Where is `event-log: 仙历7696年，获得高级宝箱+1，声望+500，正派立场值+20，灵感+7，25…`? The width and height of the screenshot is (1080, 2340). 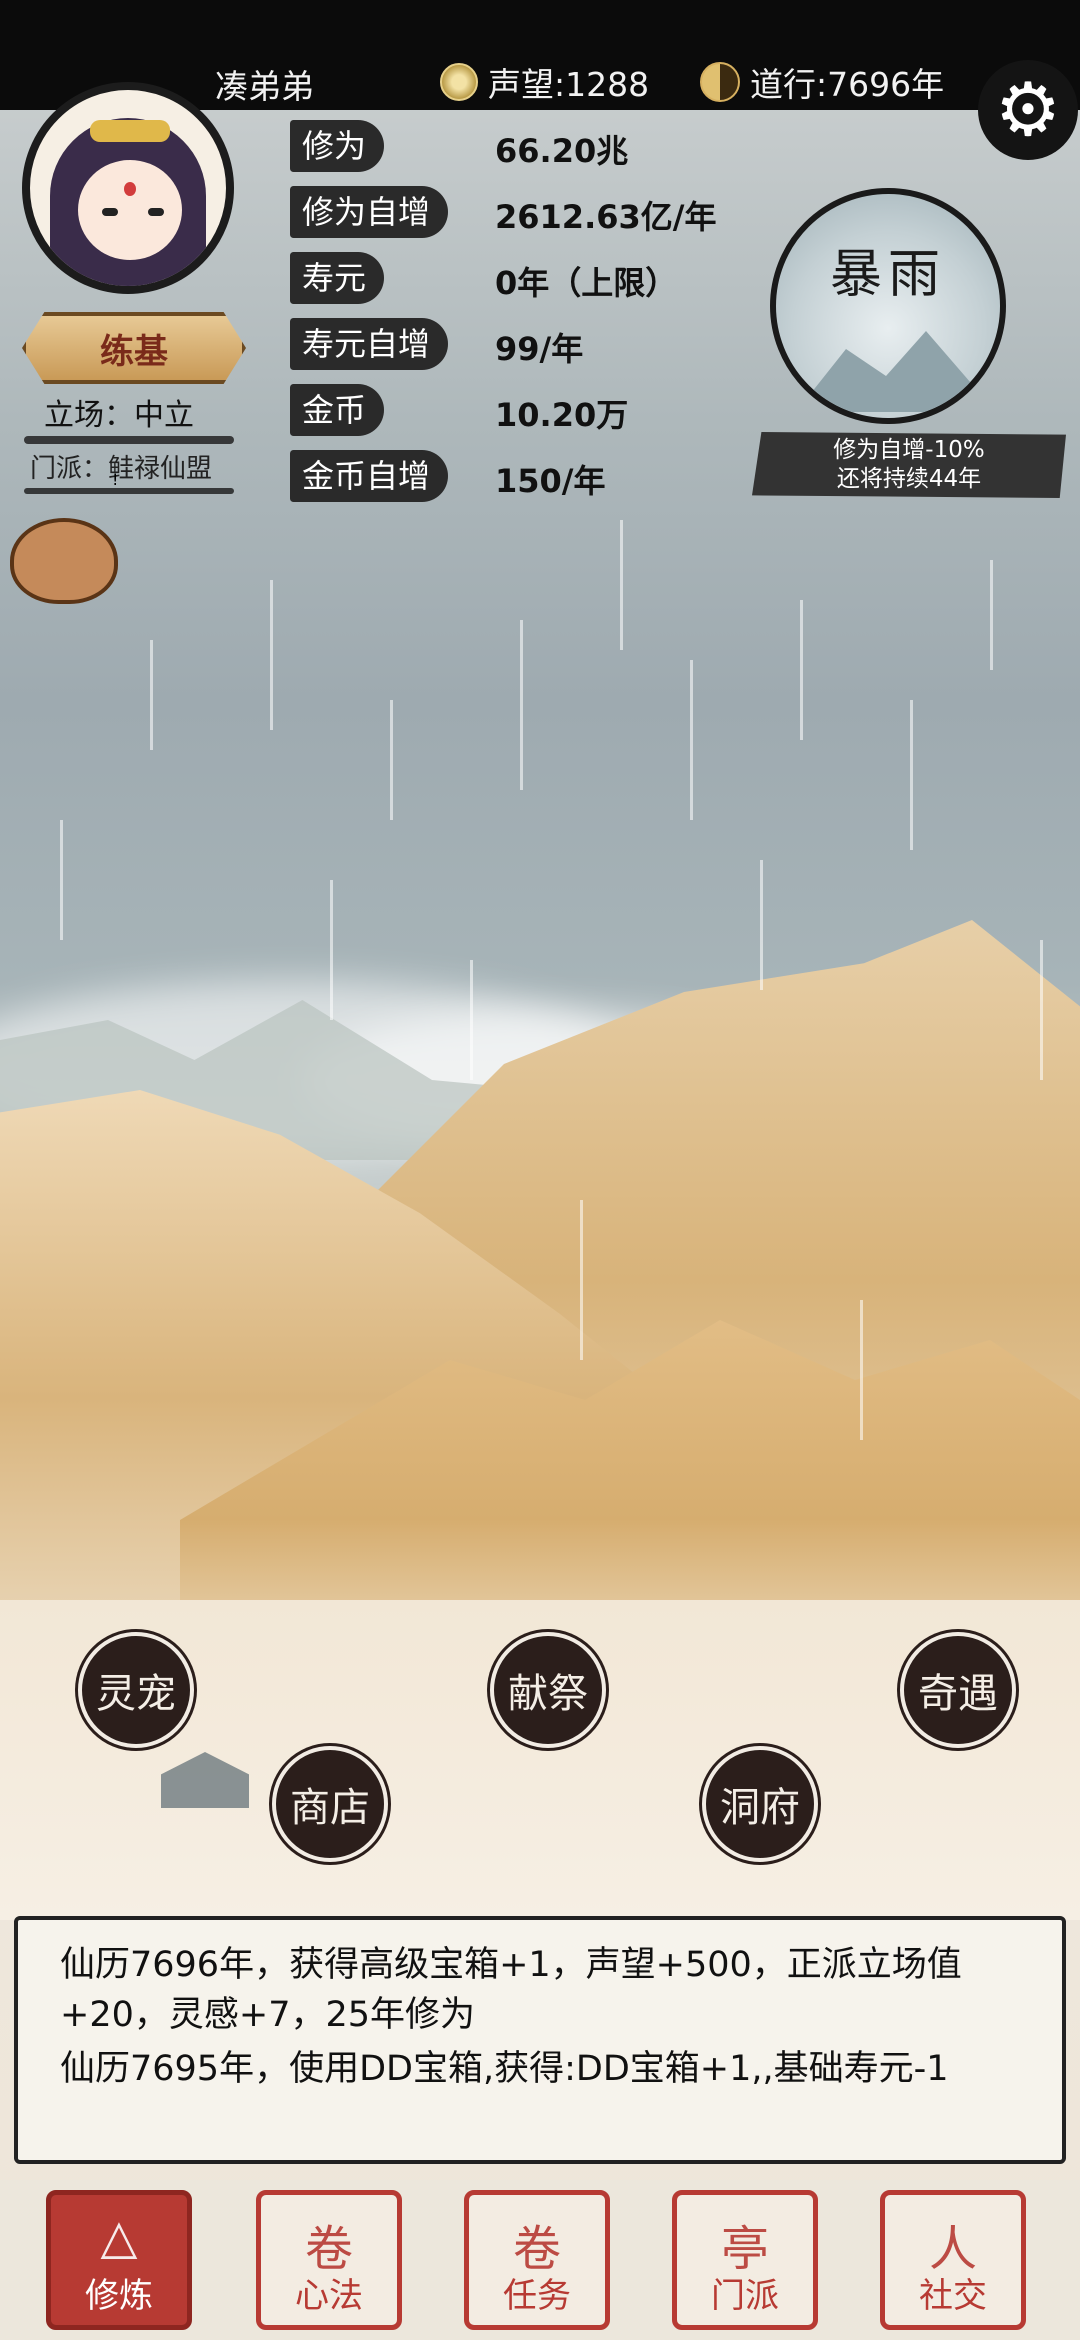
event-log: 仙历7696年，获得高级宝箱+1，声望+500，正派立场值+20，灵感+7，25… is located at coordinates (540, 2040).